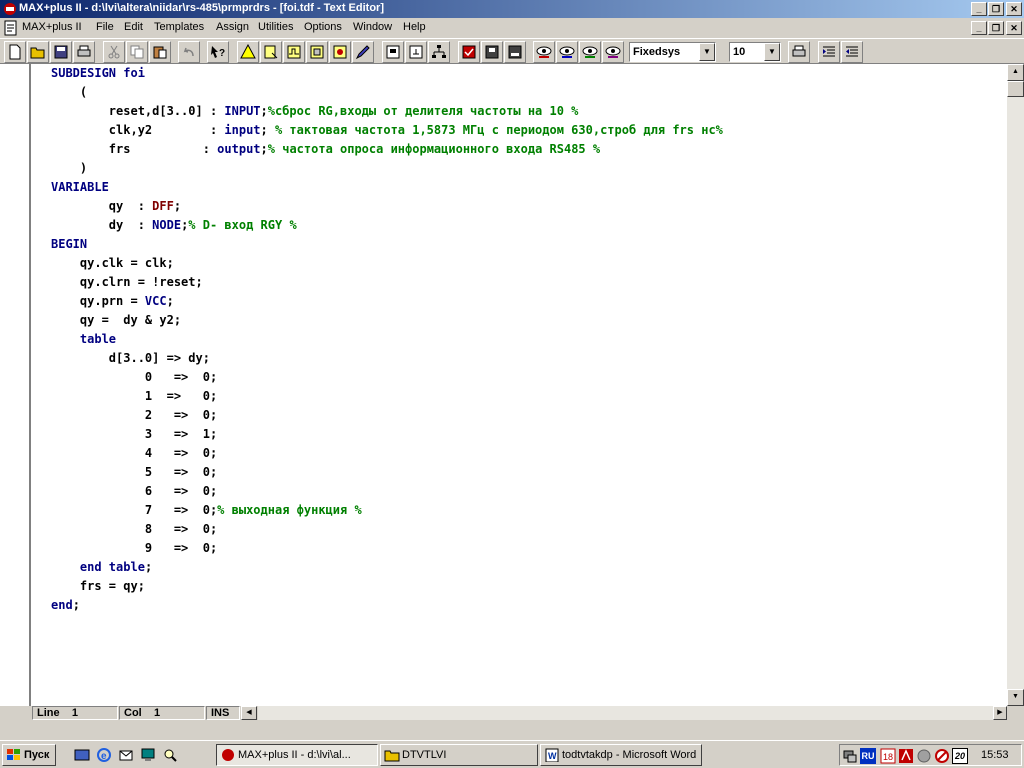  Describe the element at coordinates (387, 586) in the screenshot. I see `code-line: frs = qy;` at that location.